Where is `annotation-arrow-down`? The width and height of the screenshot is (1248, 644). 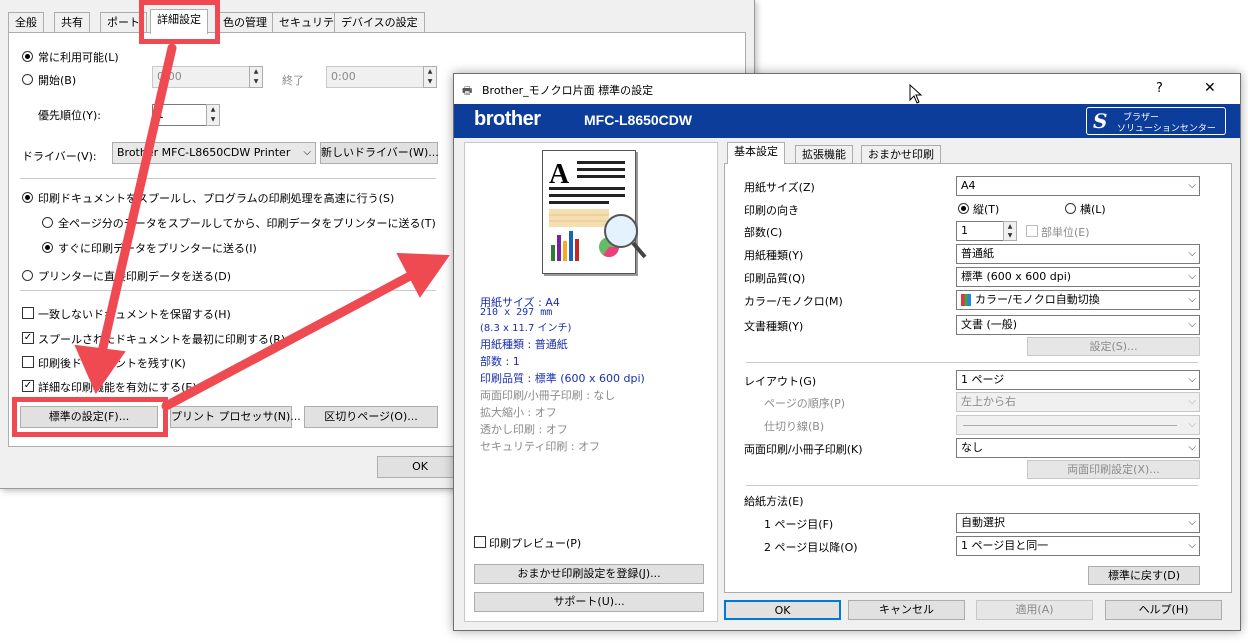
annotation-arrow-down is located at coordinates (137, 200).